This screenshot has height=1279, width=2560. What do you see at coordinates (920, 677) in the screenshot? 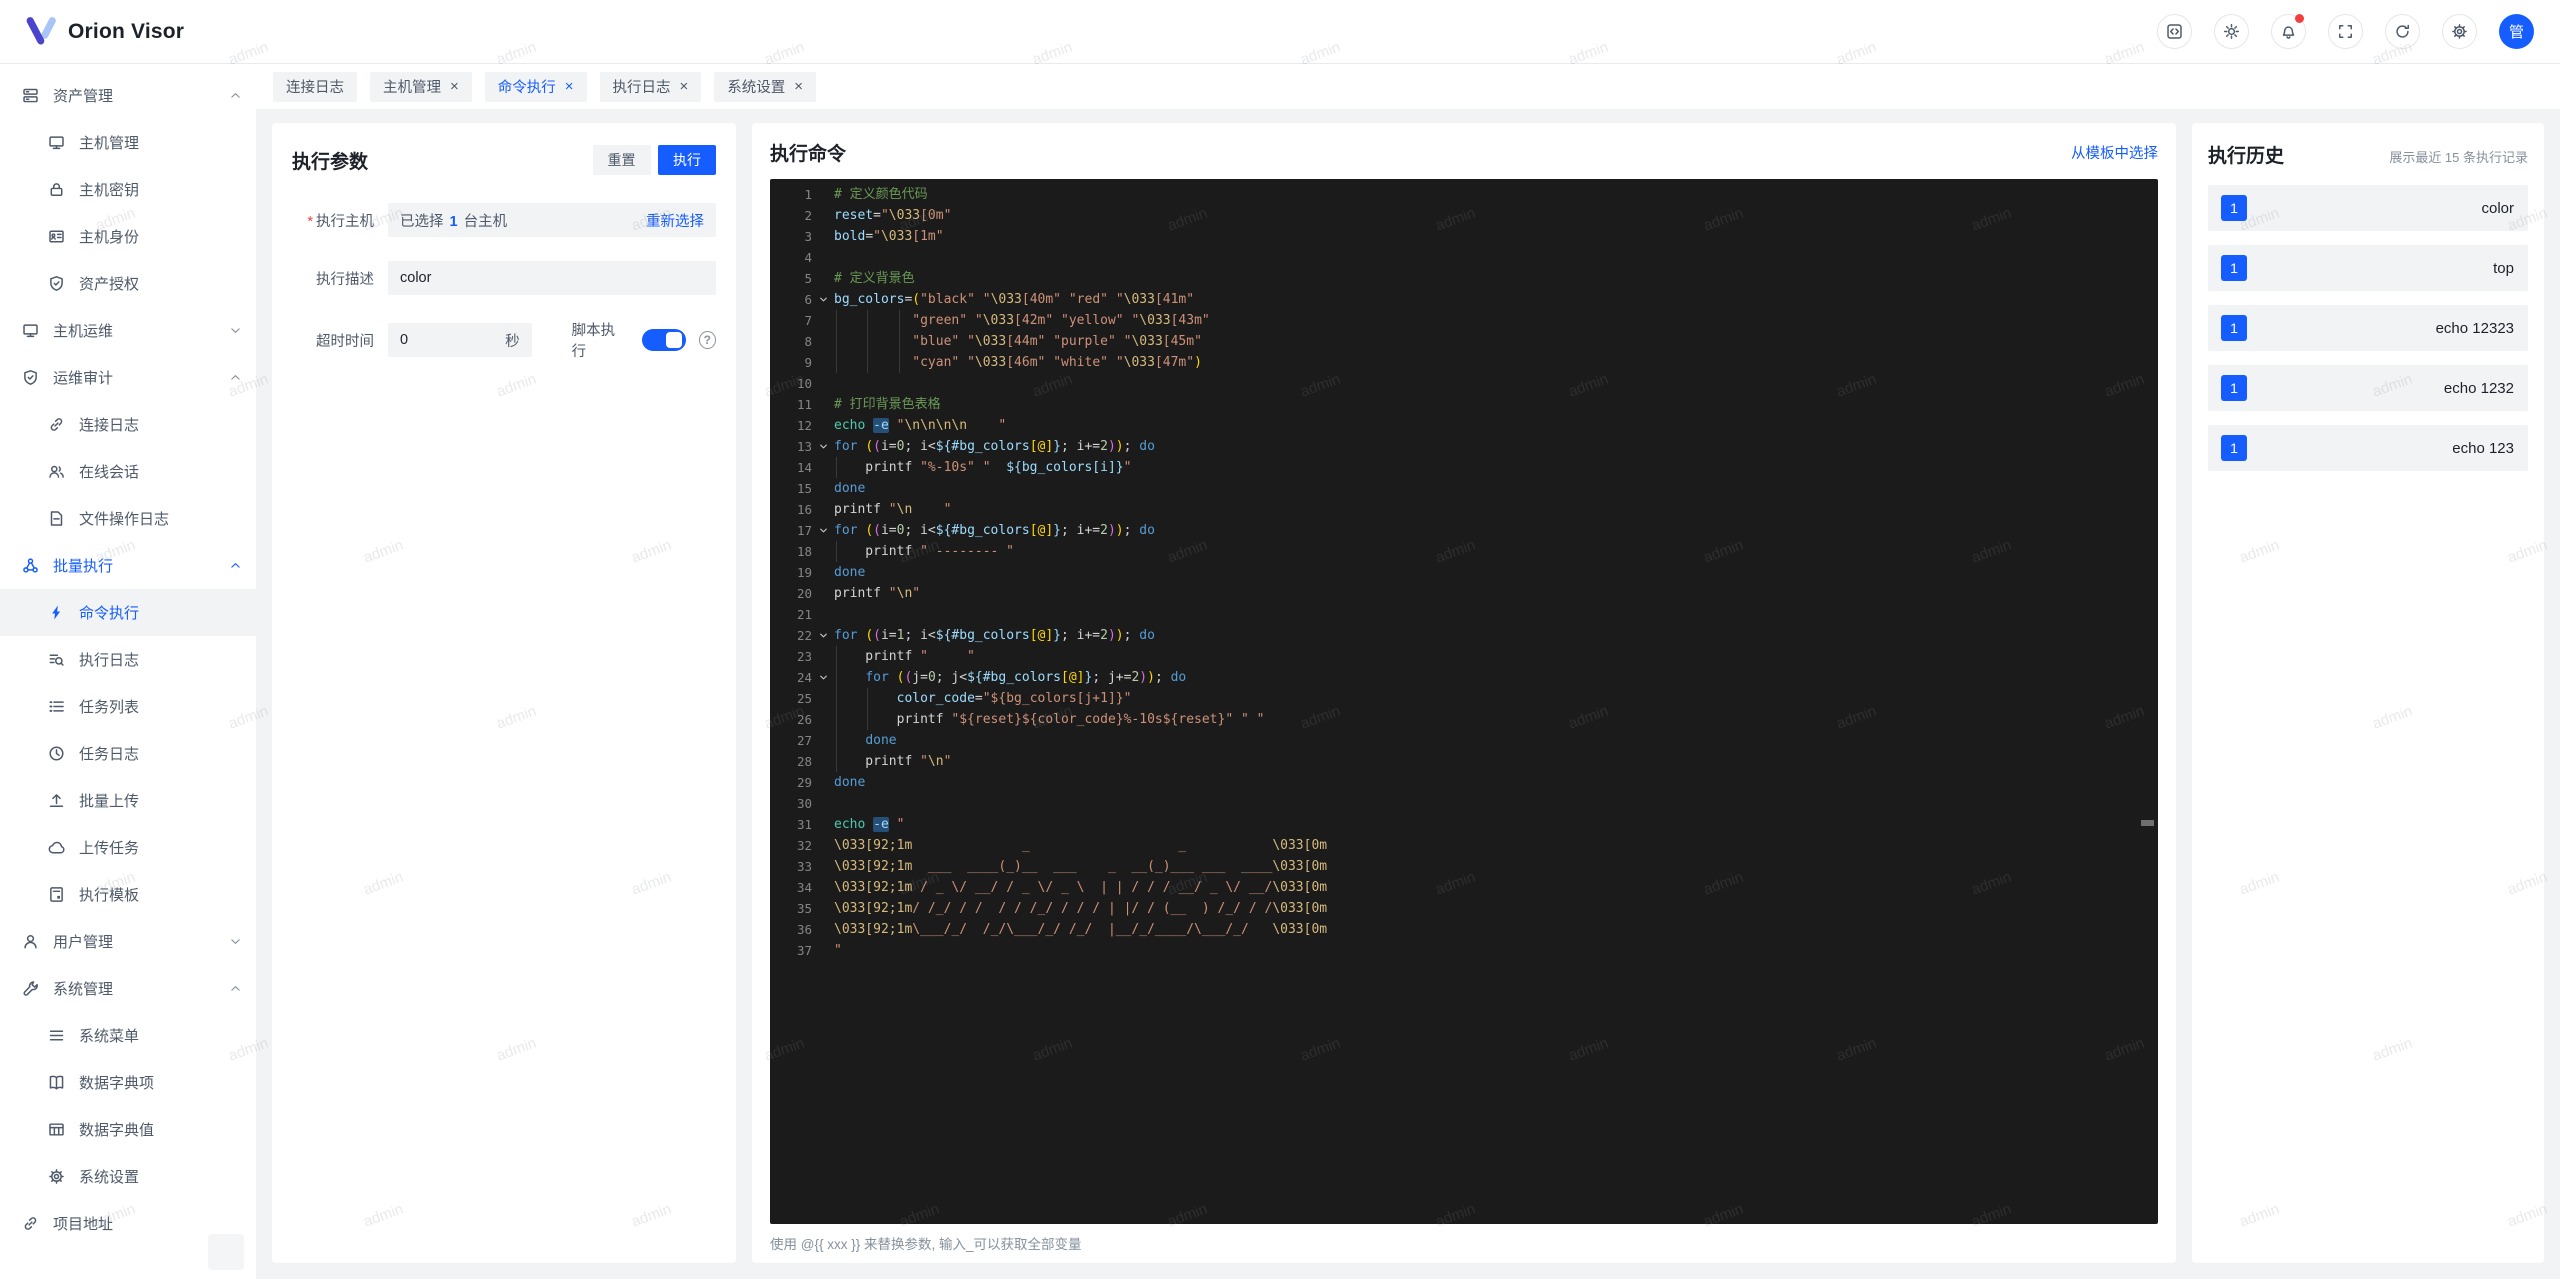
I see `token-p: j=` at bounding box center [920, 677].